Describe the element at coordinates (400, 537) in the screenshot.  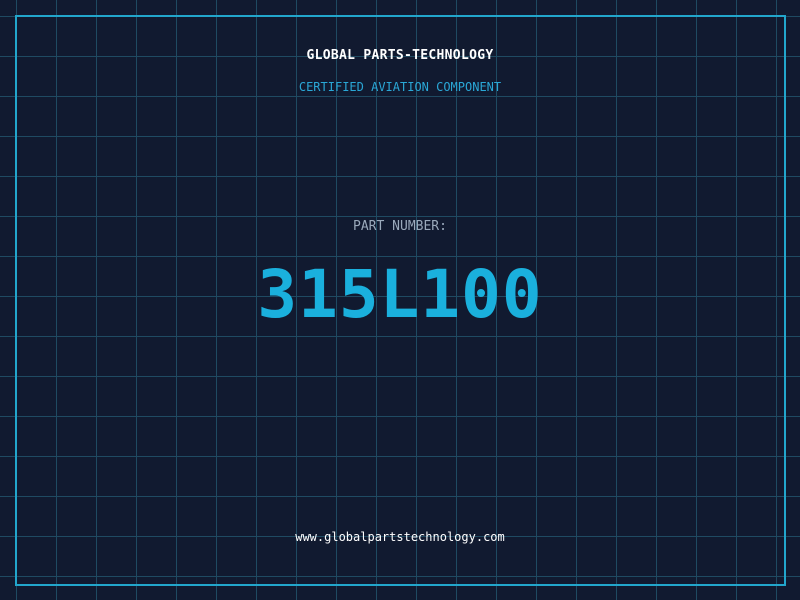
I see `website-url: www.globalpartstechnology.com` at that location.